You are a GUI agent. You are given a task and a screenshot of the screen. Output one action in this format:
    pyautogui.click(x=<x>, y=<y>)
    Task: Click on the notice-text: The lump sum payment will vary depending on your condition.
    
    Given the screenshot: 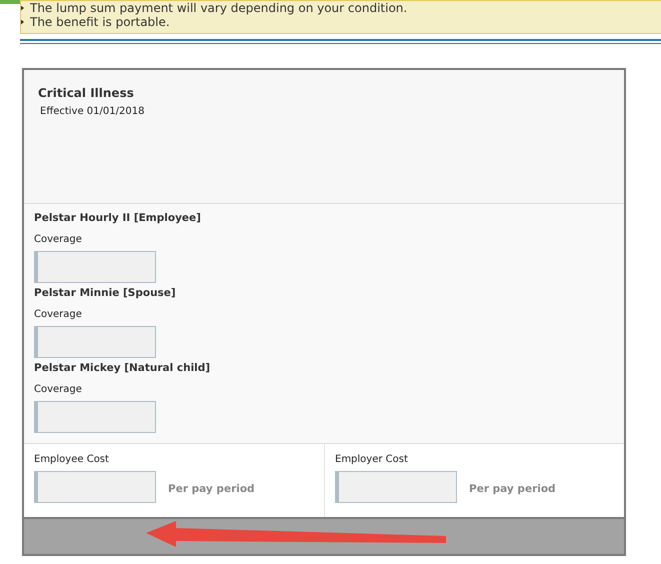 What is the action you would take?
    pyautogui.click(x=219, y=8)
    